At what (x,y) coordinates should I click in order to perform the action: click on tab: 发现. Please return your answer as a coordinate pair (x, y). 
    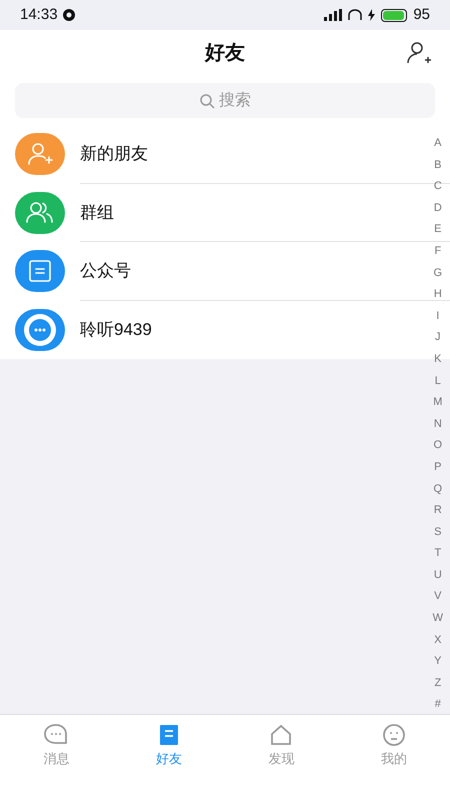
    Looking at the image, I should click on (281, 747).